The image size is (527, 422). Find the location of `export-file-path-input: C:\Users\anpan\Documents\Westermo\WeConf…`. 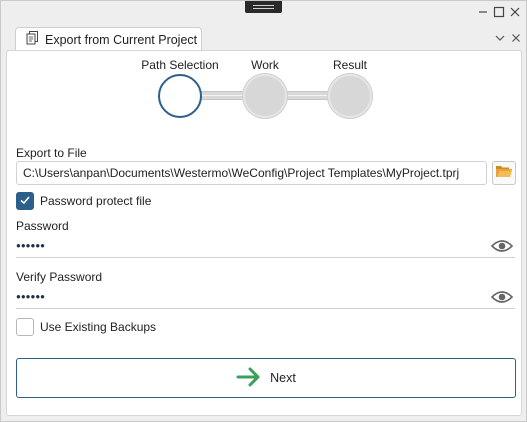

export-file-path-input: C:\Users\anpan\Documents\Westermo\WeConf… is located at coordinates (251, 173).